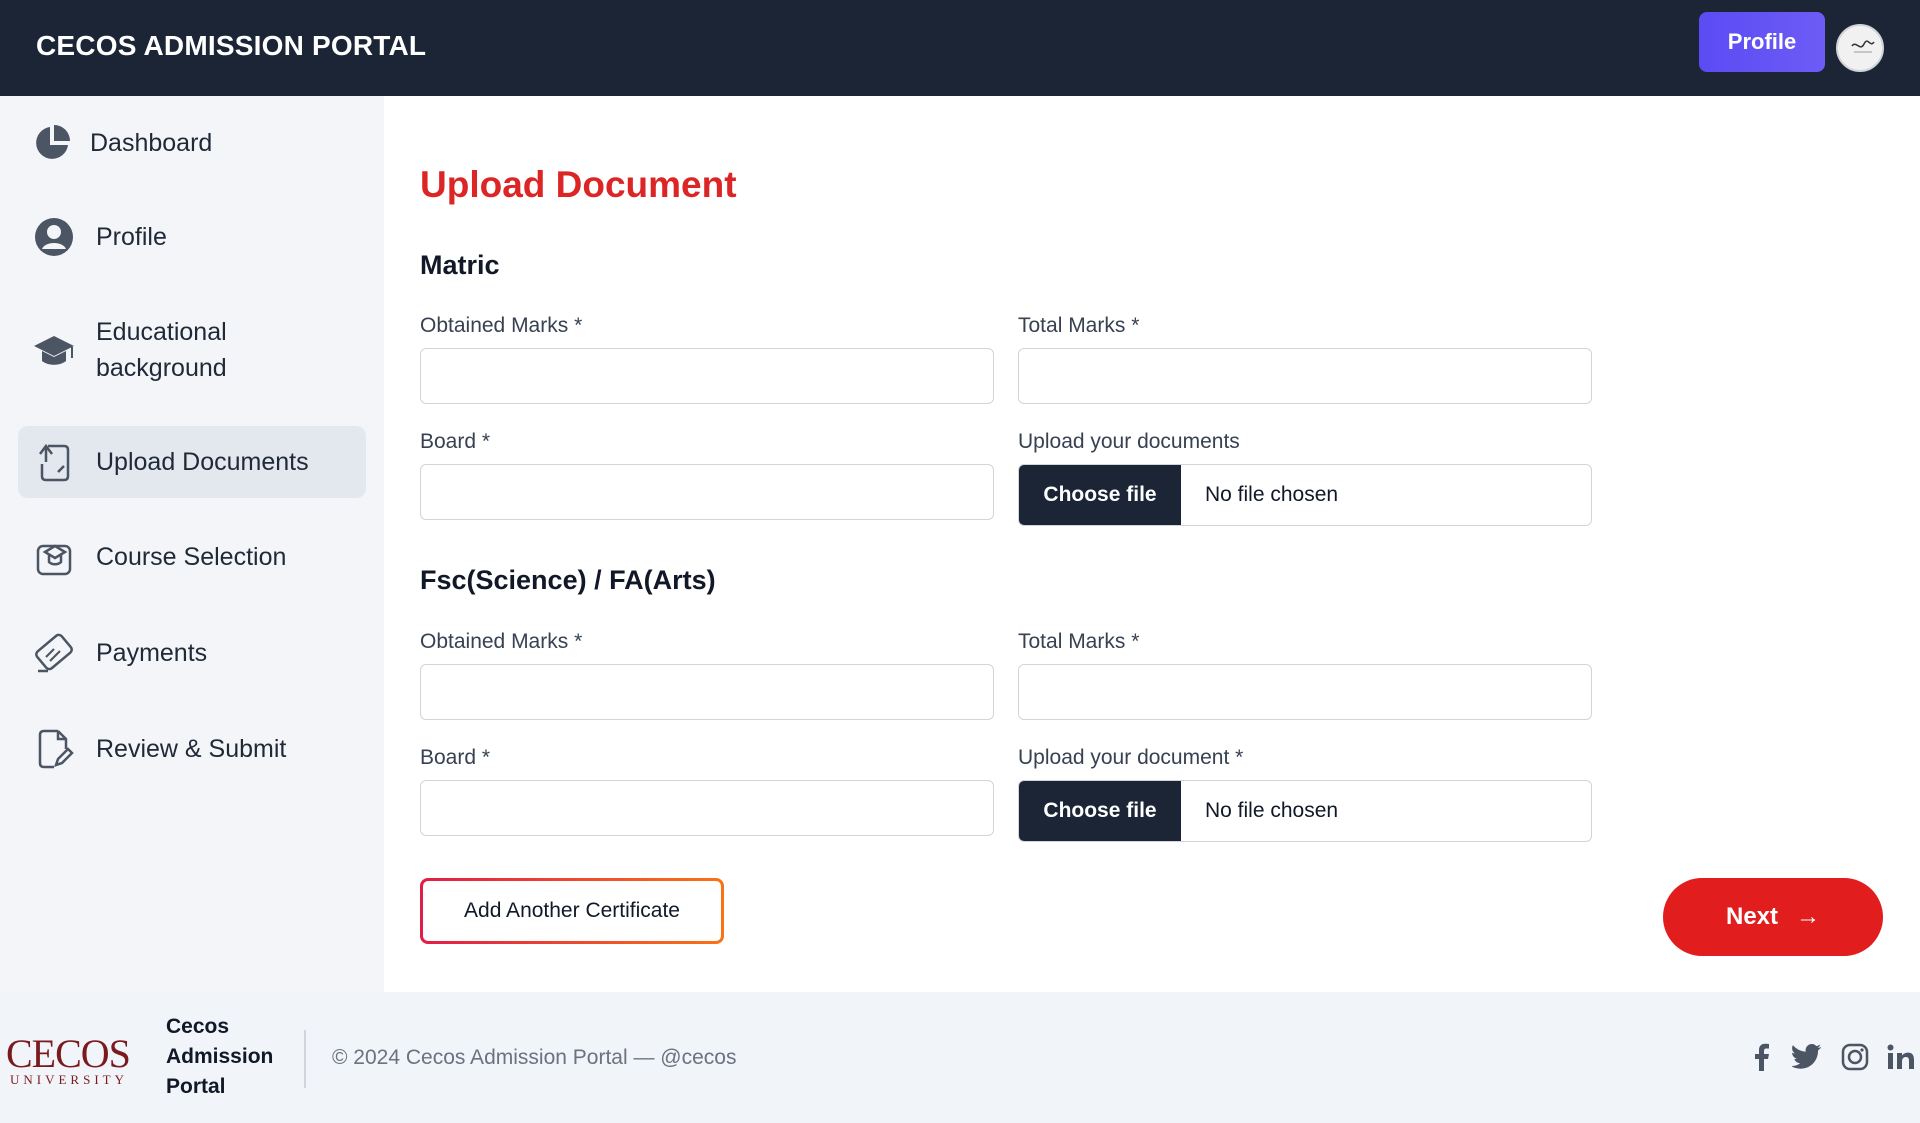  I want to click on sidebar-item-review-submit: Review & Submit, so click(192, 749).